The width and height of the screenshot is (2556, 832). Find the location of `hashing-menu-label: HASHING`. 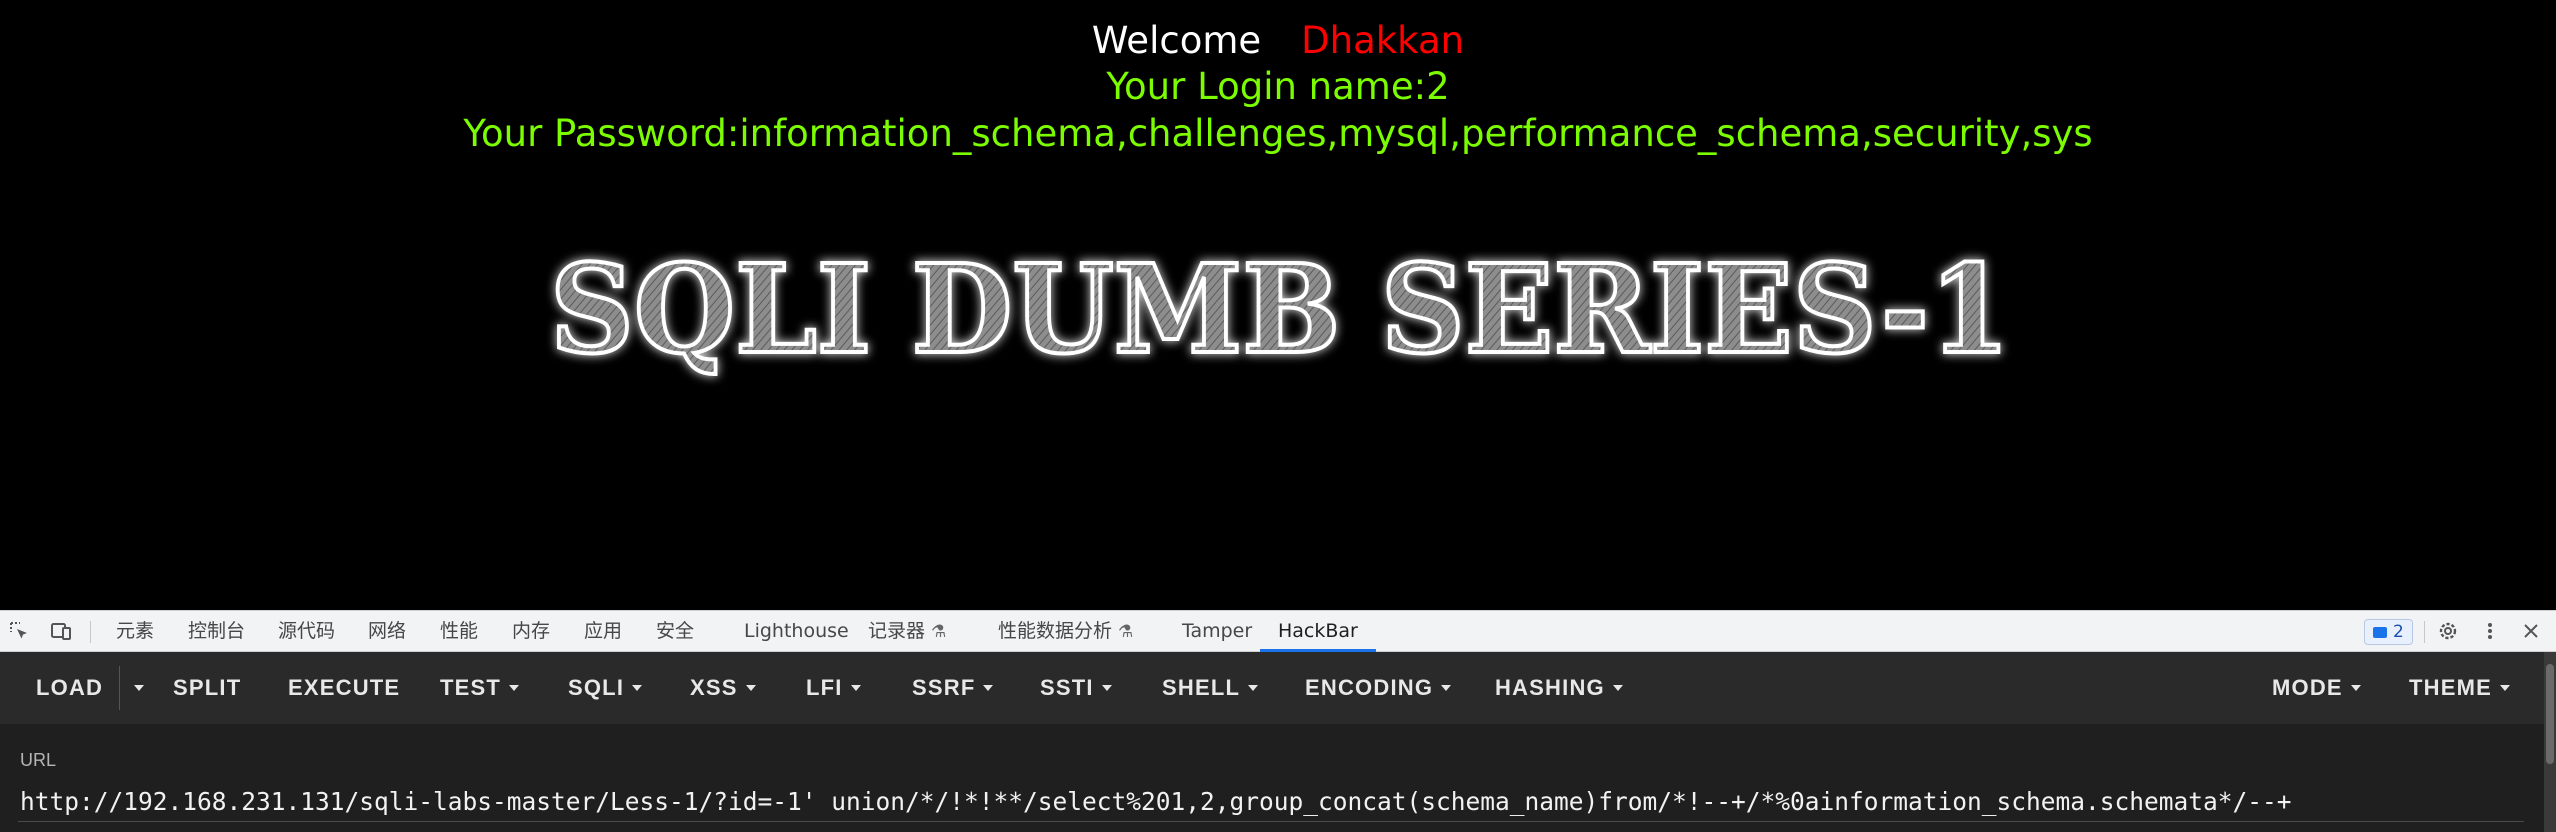

hashing-menu-label: HASHING is located at coordinates (1550, 687).